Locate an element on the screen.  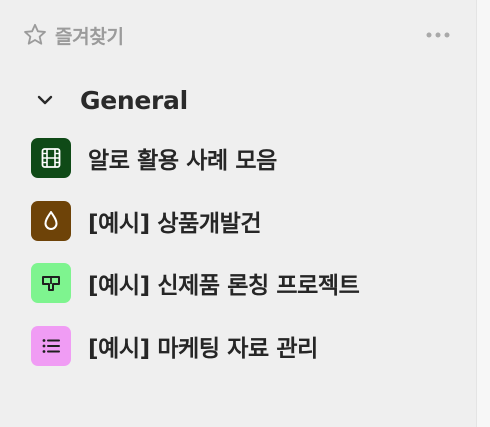
page-item-marketing: [예시] 마케팅 자료 관리 is located at coordinates (174, 346).